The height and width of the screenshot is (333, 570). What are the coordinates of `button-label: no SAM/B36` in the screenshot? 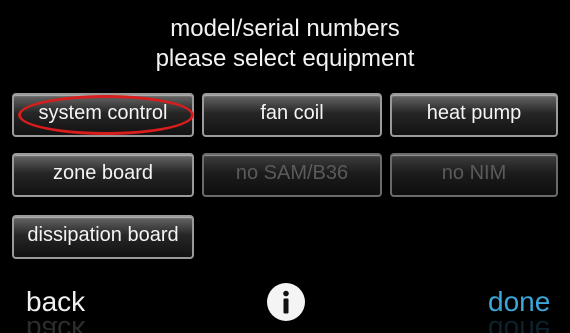 It's located at (292, 173).